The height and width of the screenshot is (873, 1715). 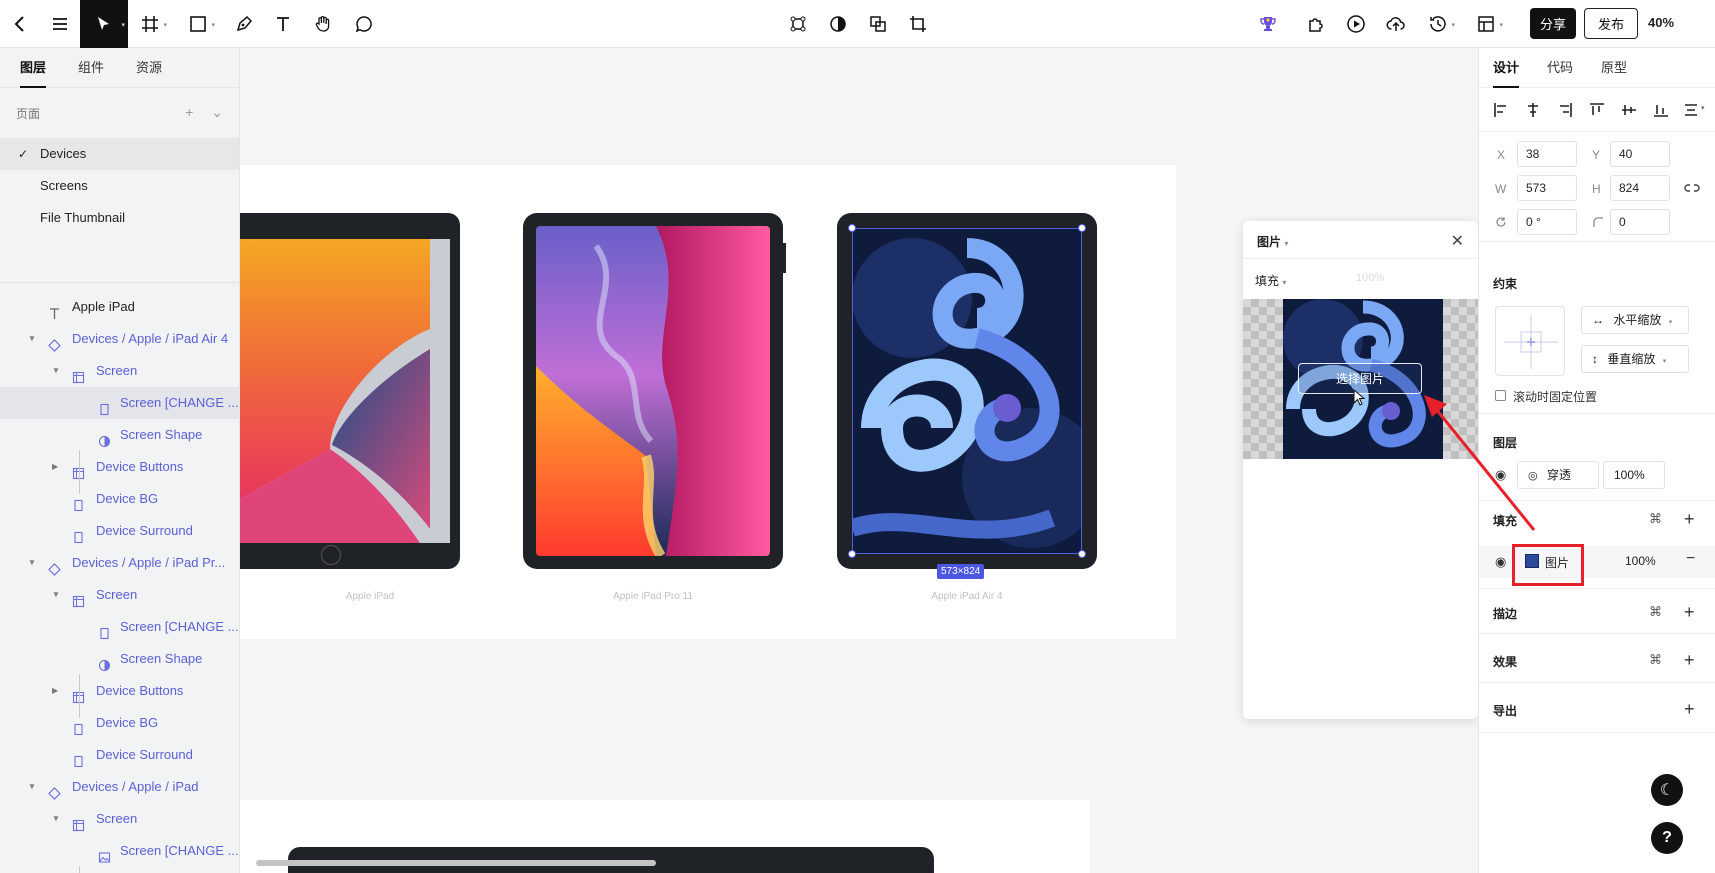 I want to click on height-input: 824, so click(x=1640, y=188).